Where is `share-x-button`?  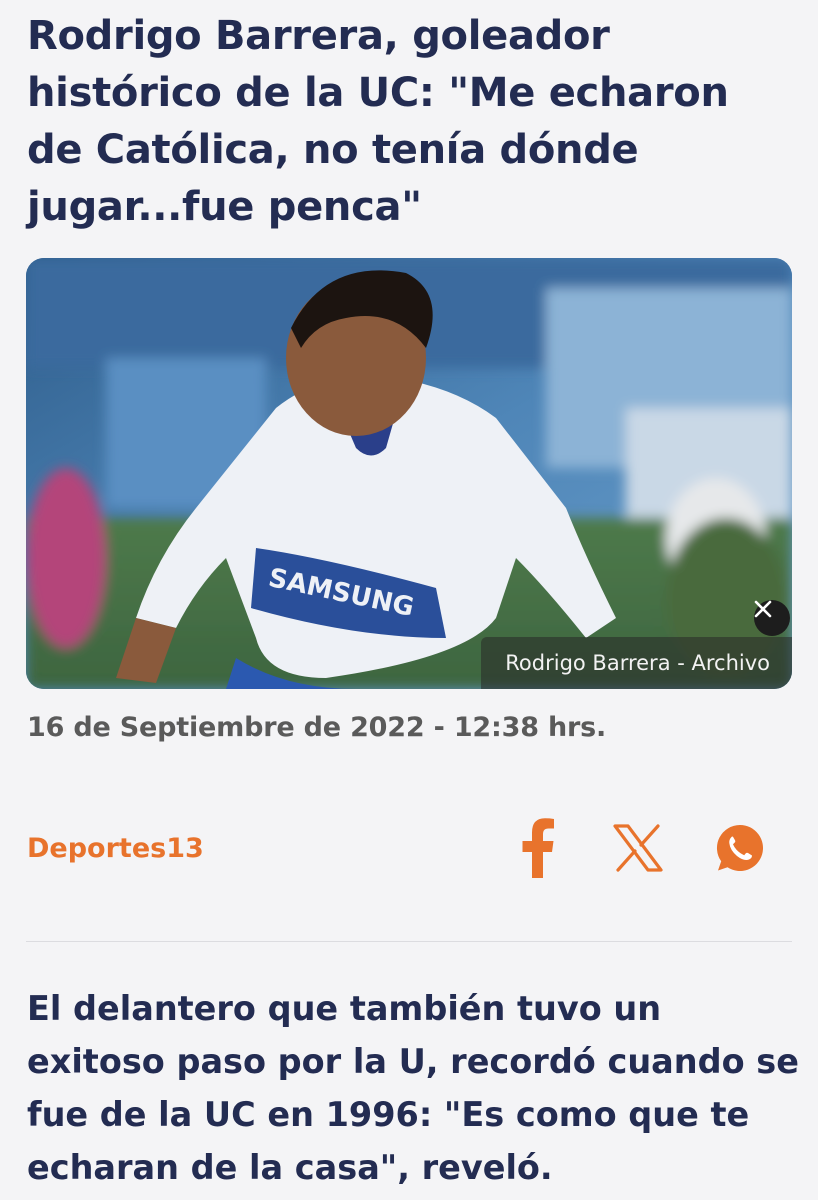
share-x-button is located at coordinates (638, 848).